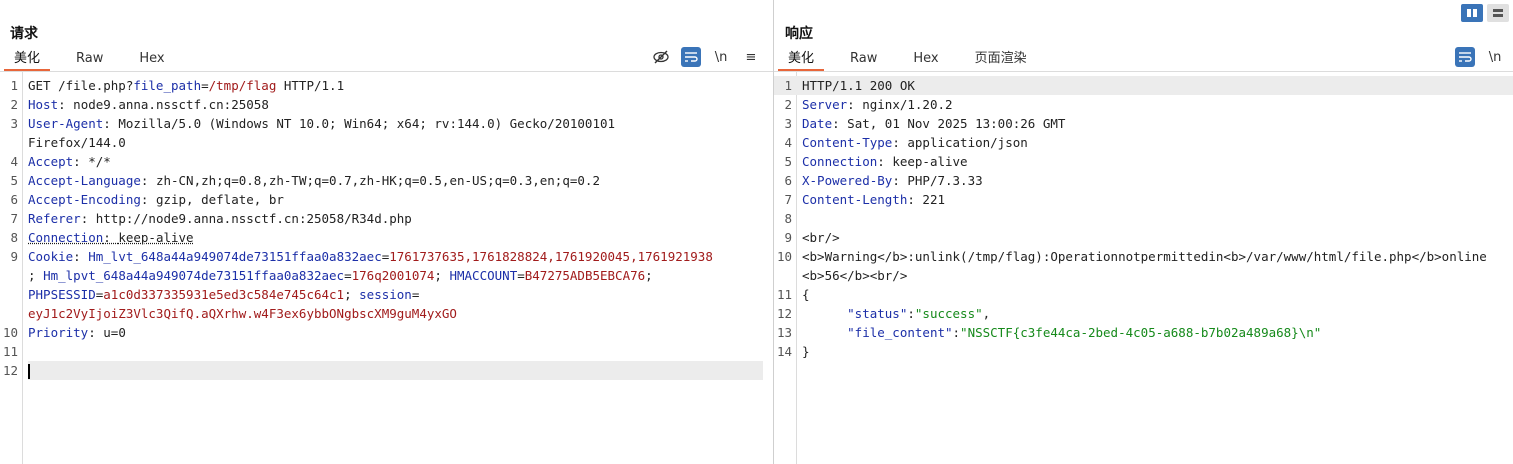 This screenshot has height=464, width=1513. What do you see at coordinates (793, 294) in the screenshot?
I see `response-line: 11 {` at bounding box center [793, 294].